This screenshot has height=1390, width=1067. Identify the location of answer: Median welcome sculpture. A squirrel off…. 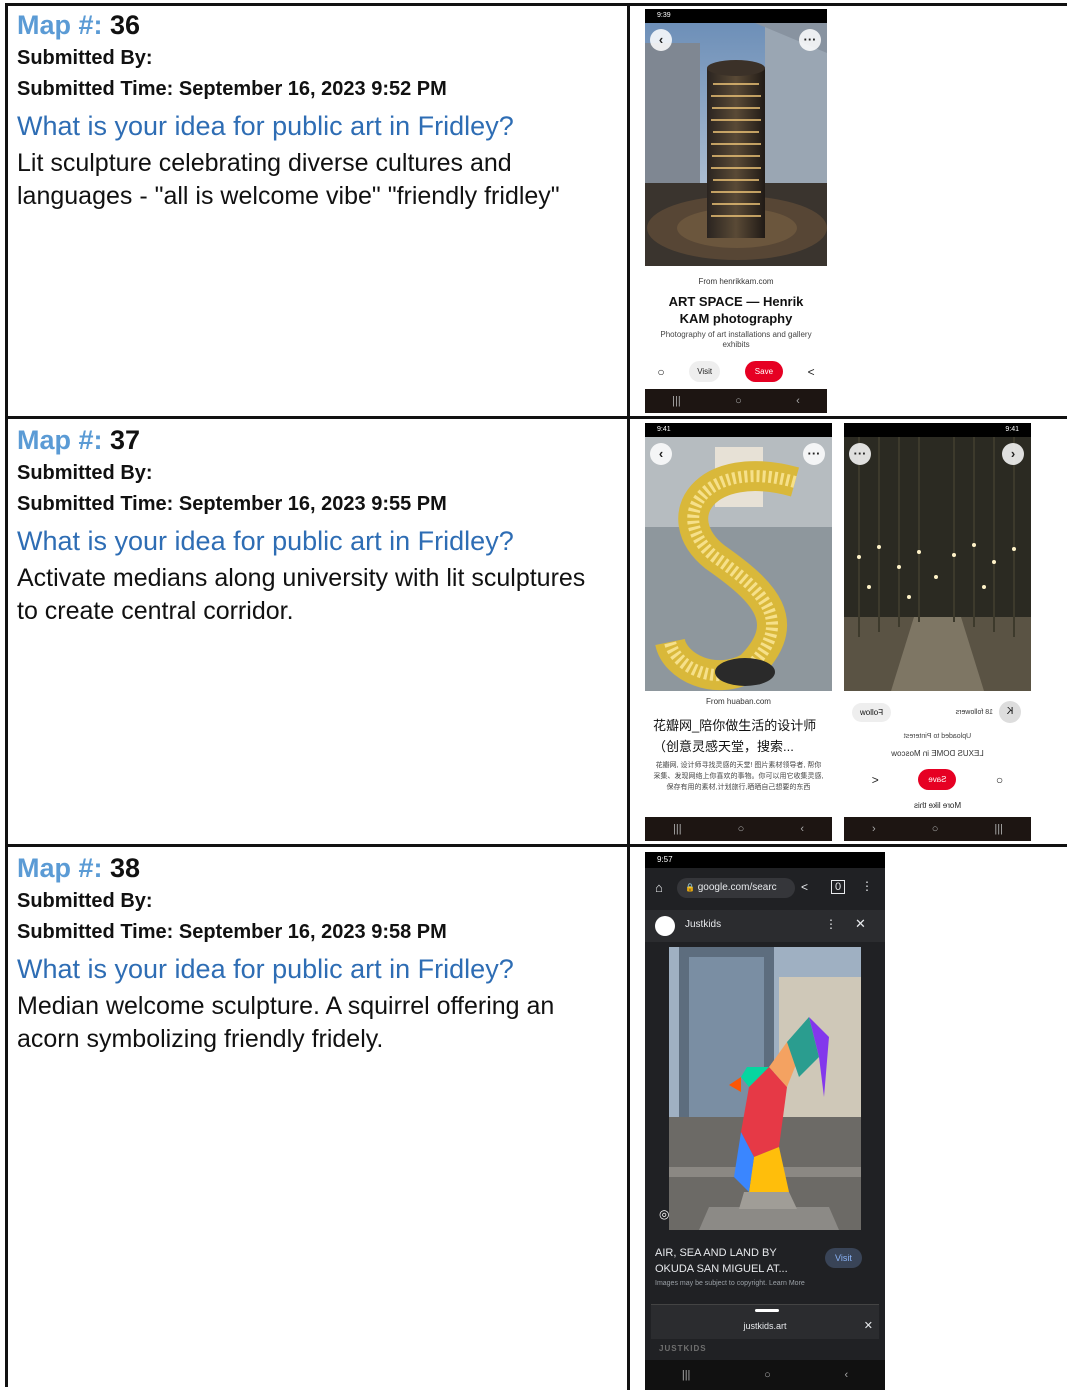
(286, 1022).